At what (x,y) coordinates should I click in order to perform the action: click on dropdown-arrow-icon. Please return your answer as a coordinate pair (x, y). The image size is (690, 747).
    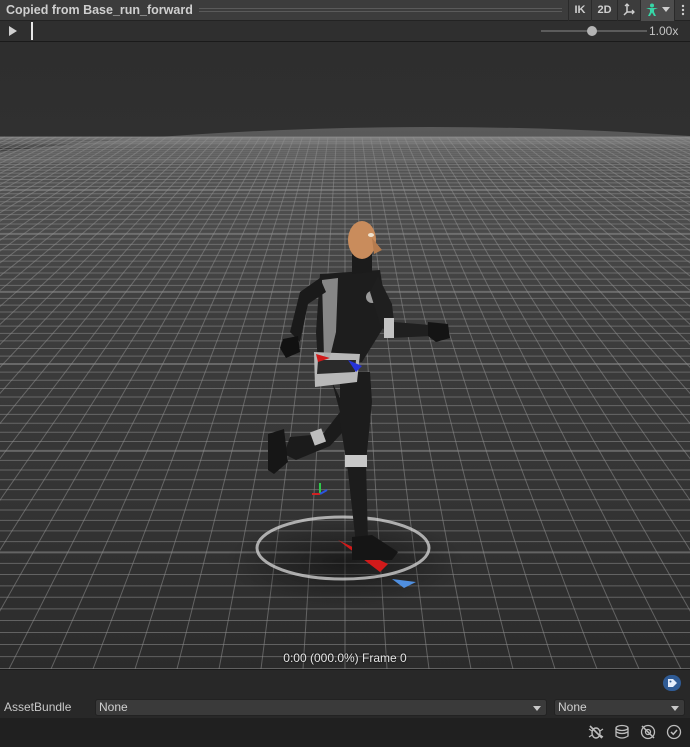
    Looking at the image, I should click on (666, 9).